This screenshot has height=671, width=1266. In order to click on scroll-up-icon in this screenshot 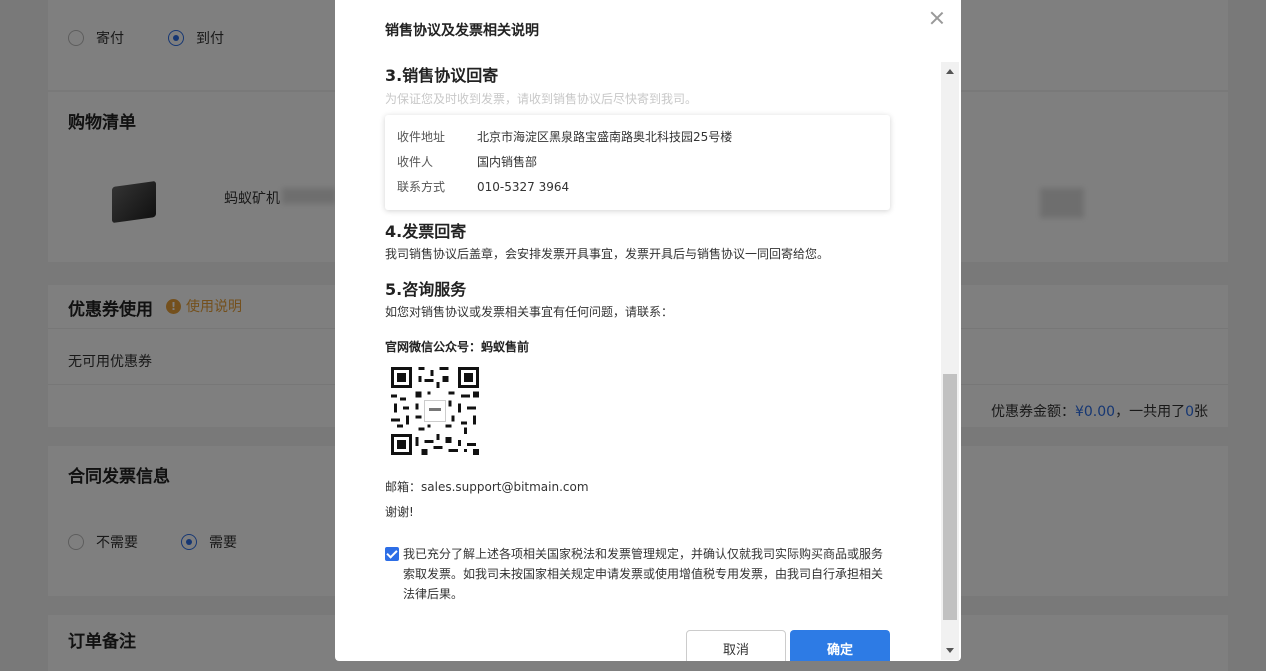, I will do `click(950, 71)`.